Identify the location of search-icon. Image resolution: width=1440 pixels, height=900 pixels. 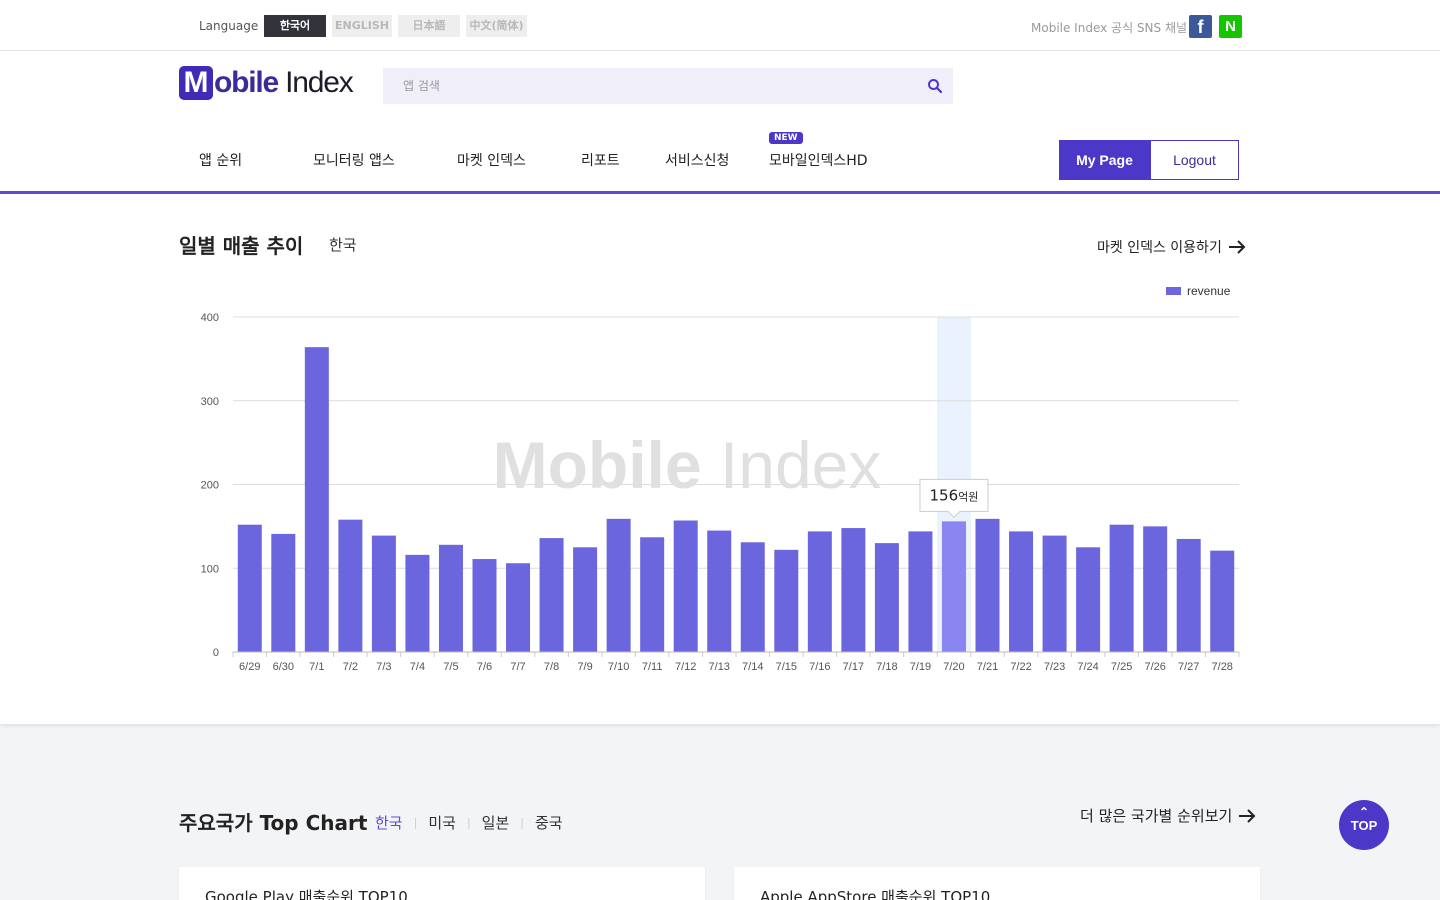
(935, 86).